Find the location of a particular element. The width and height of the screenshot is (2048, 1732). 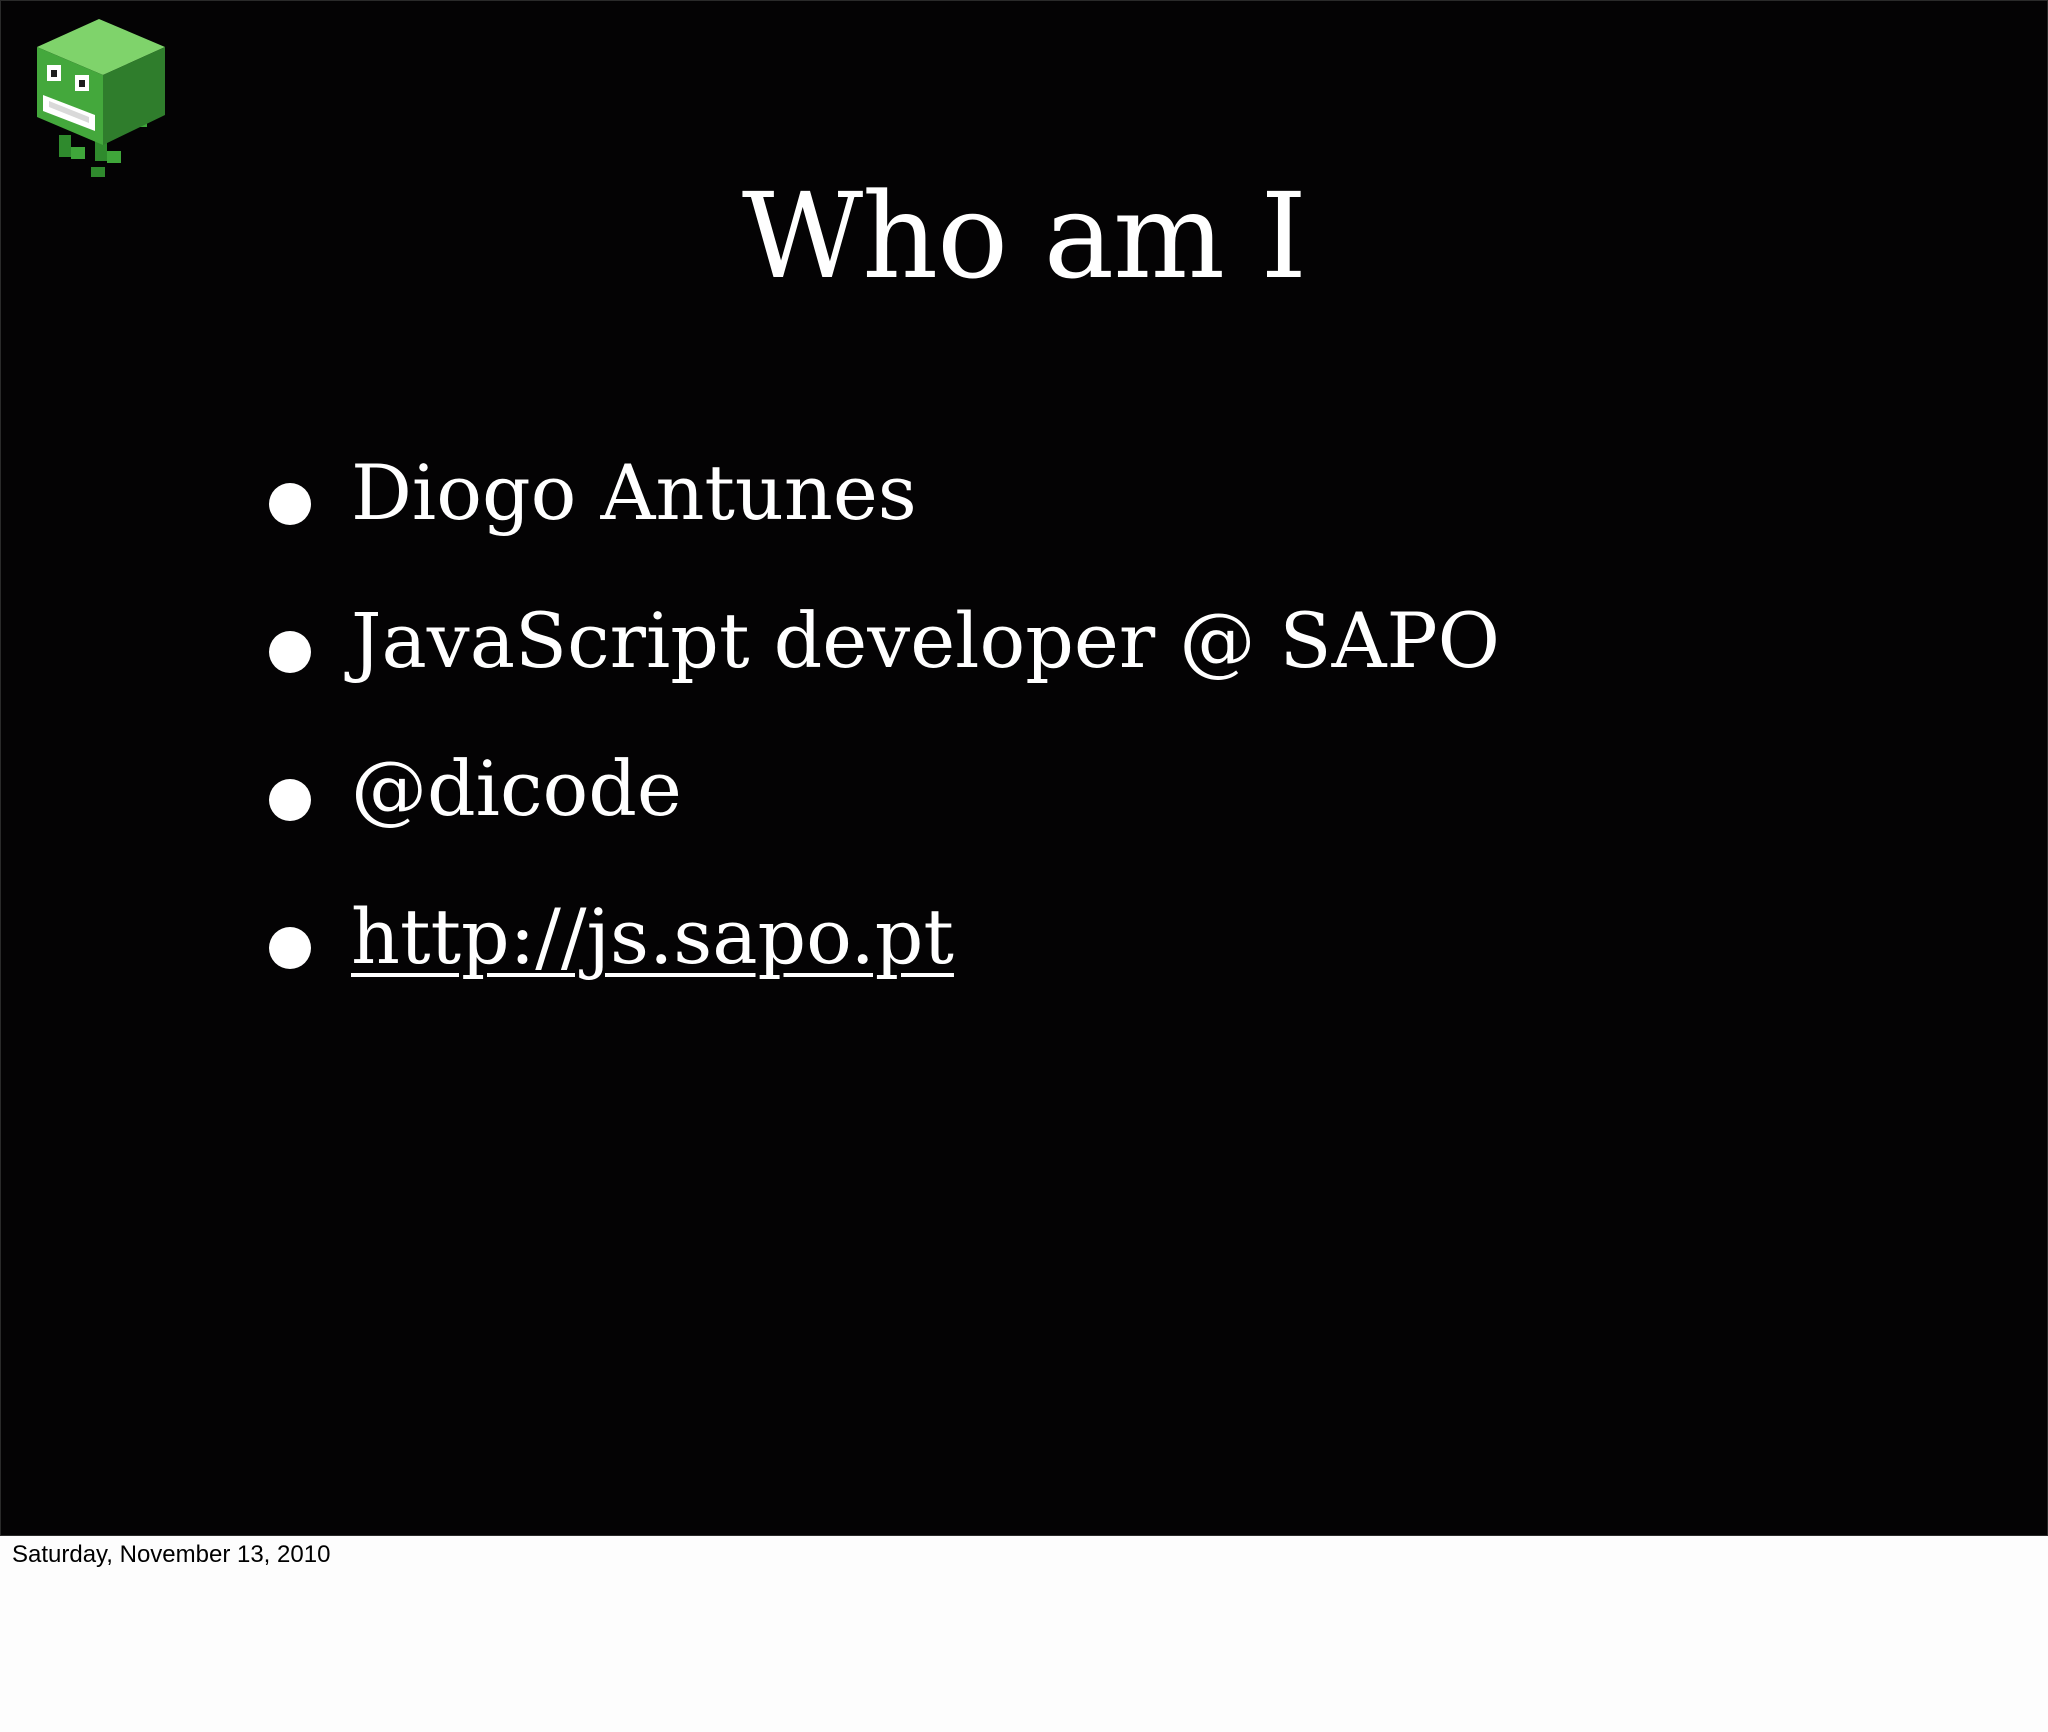

bullet-text: @dicode is located at coordinates (516, 788).